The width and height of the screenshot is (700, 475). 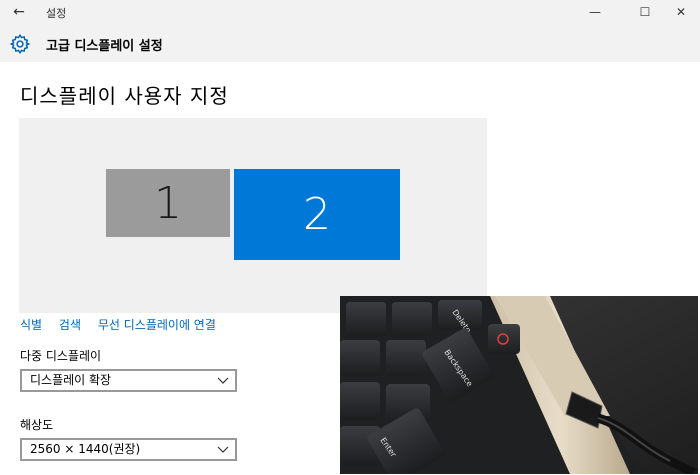 I want to click on app-title: 설정, so click(x=56, y=13).